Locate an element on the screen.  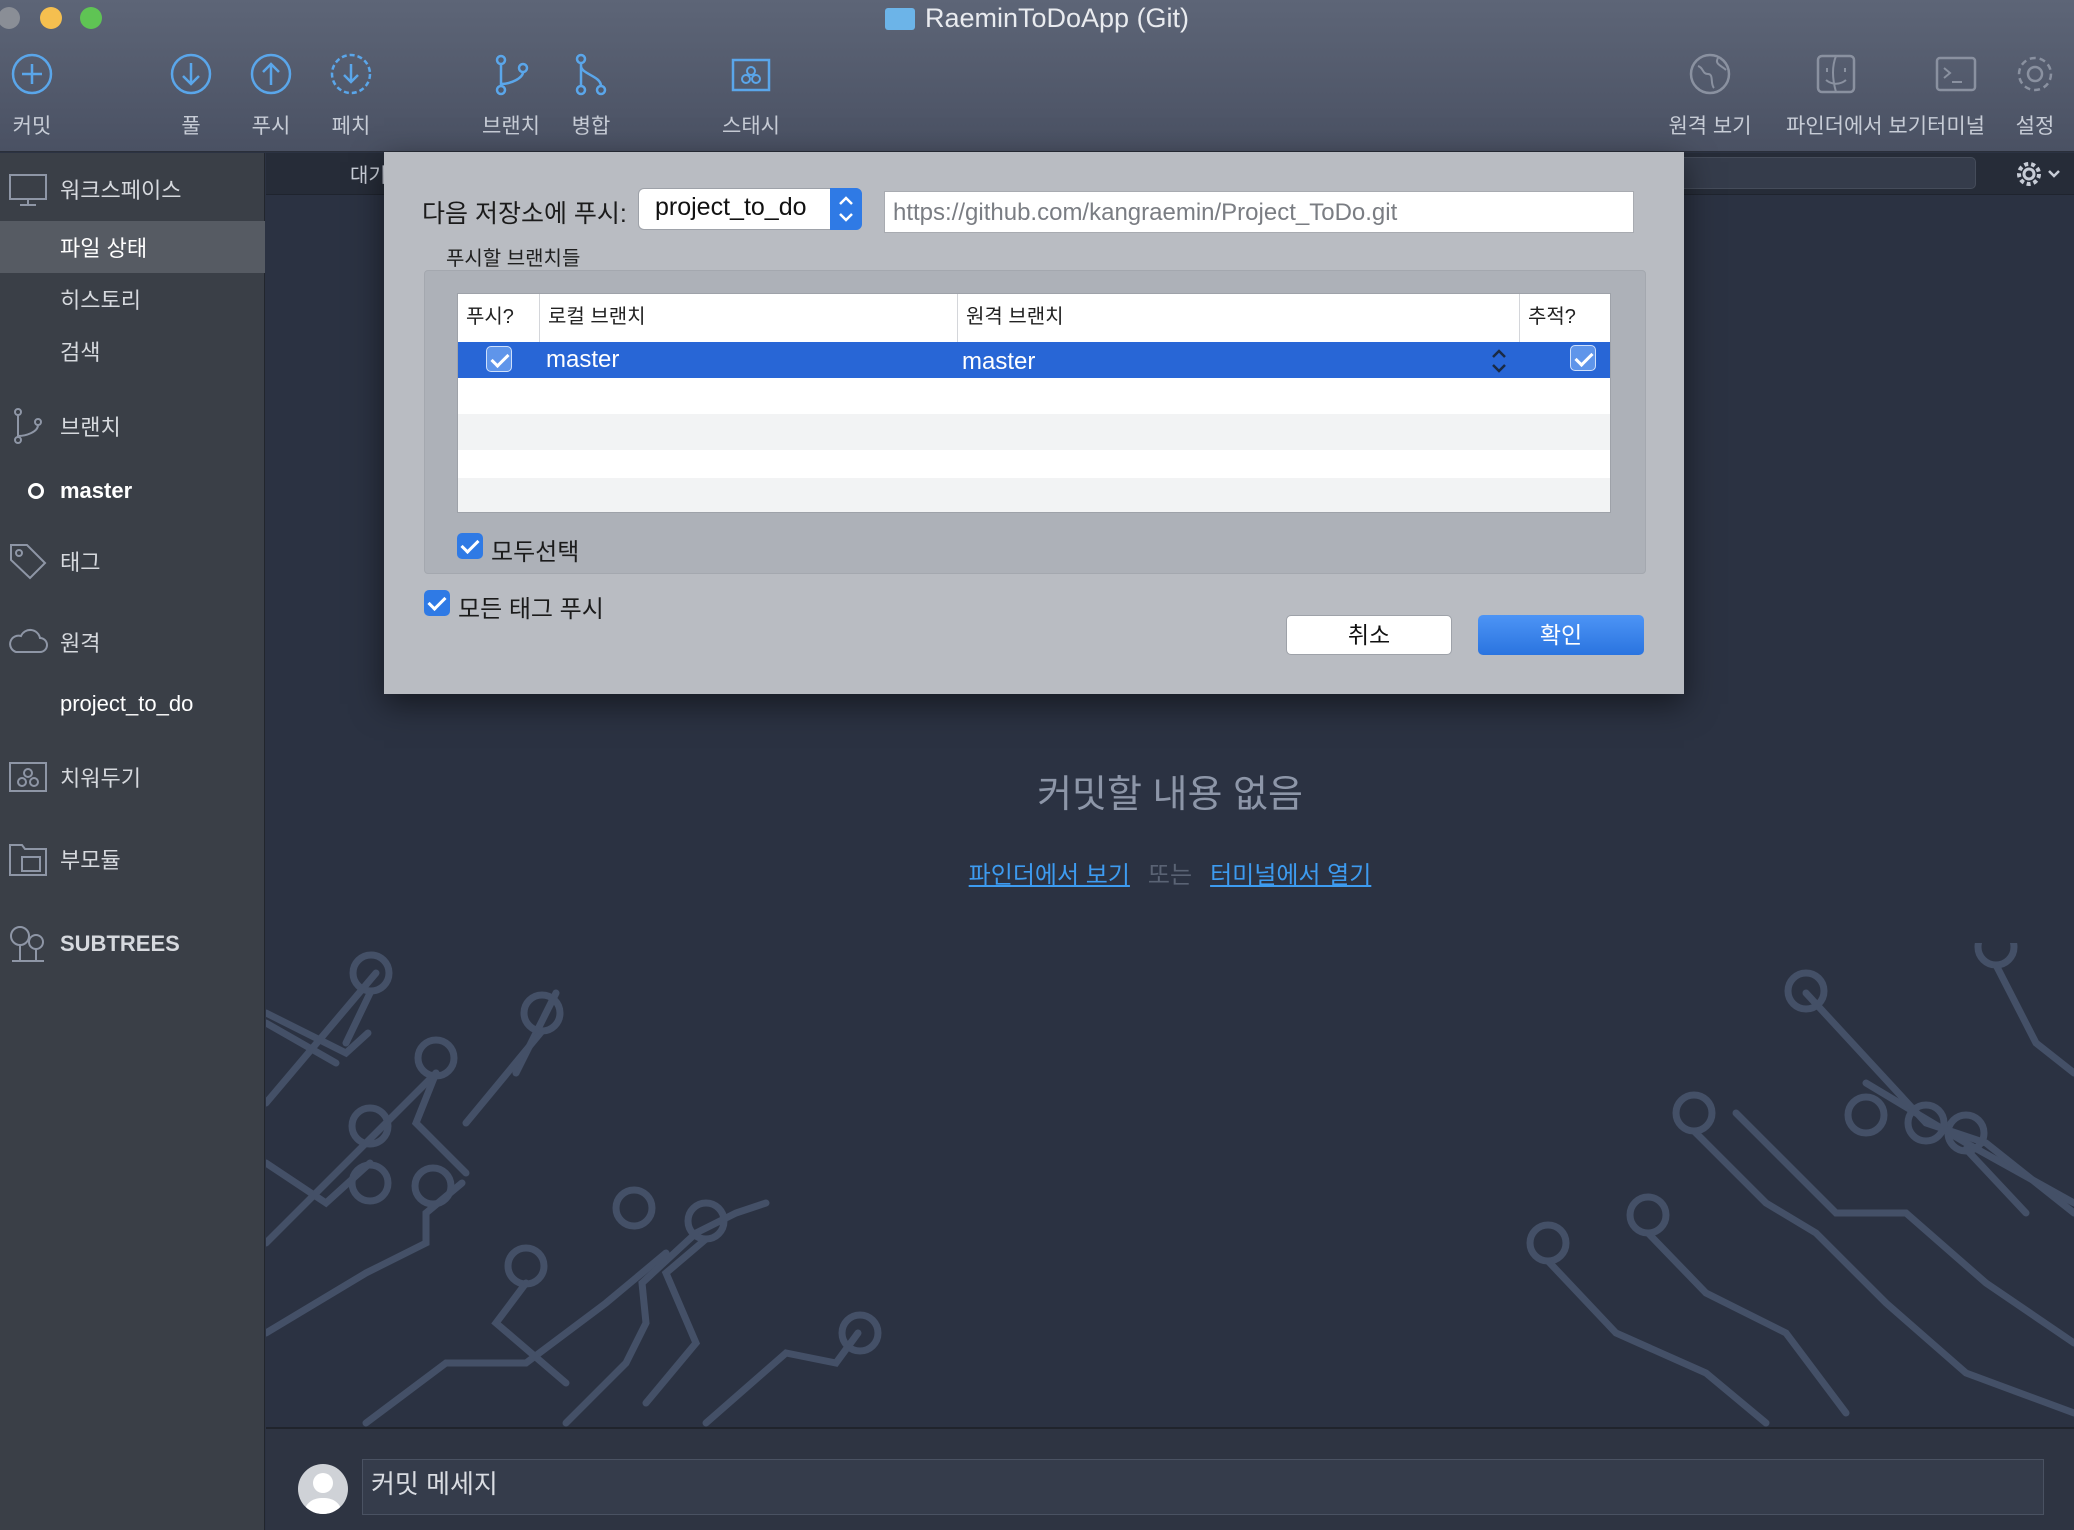
sidebar-label-submodules: 부모듈 is located at coordinates (90, 860).